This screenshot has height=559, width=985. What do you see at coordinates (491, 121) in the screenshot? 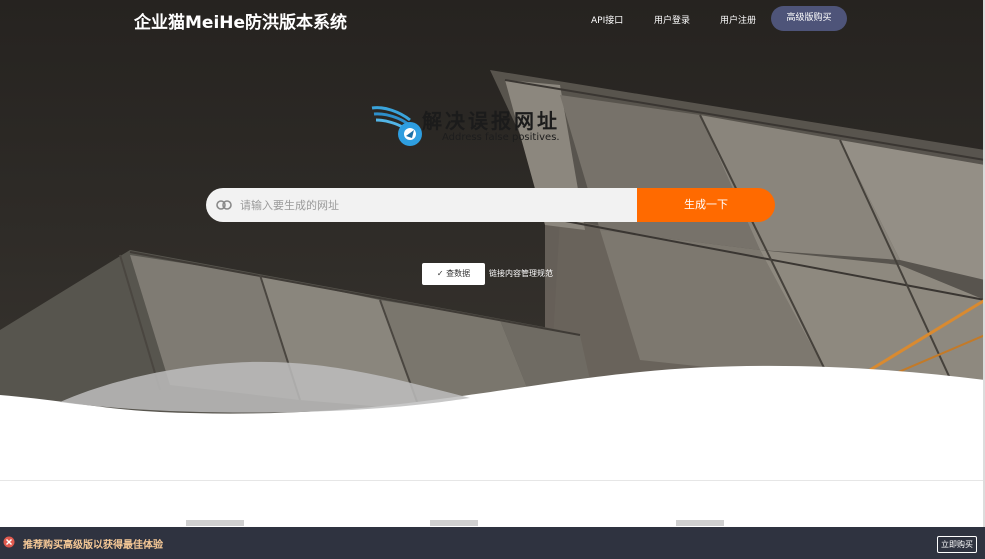
I see `watermark-title: 解决误报网址` at bounding box center [491, 121].